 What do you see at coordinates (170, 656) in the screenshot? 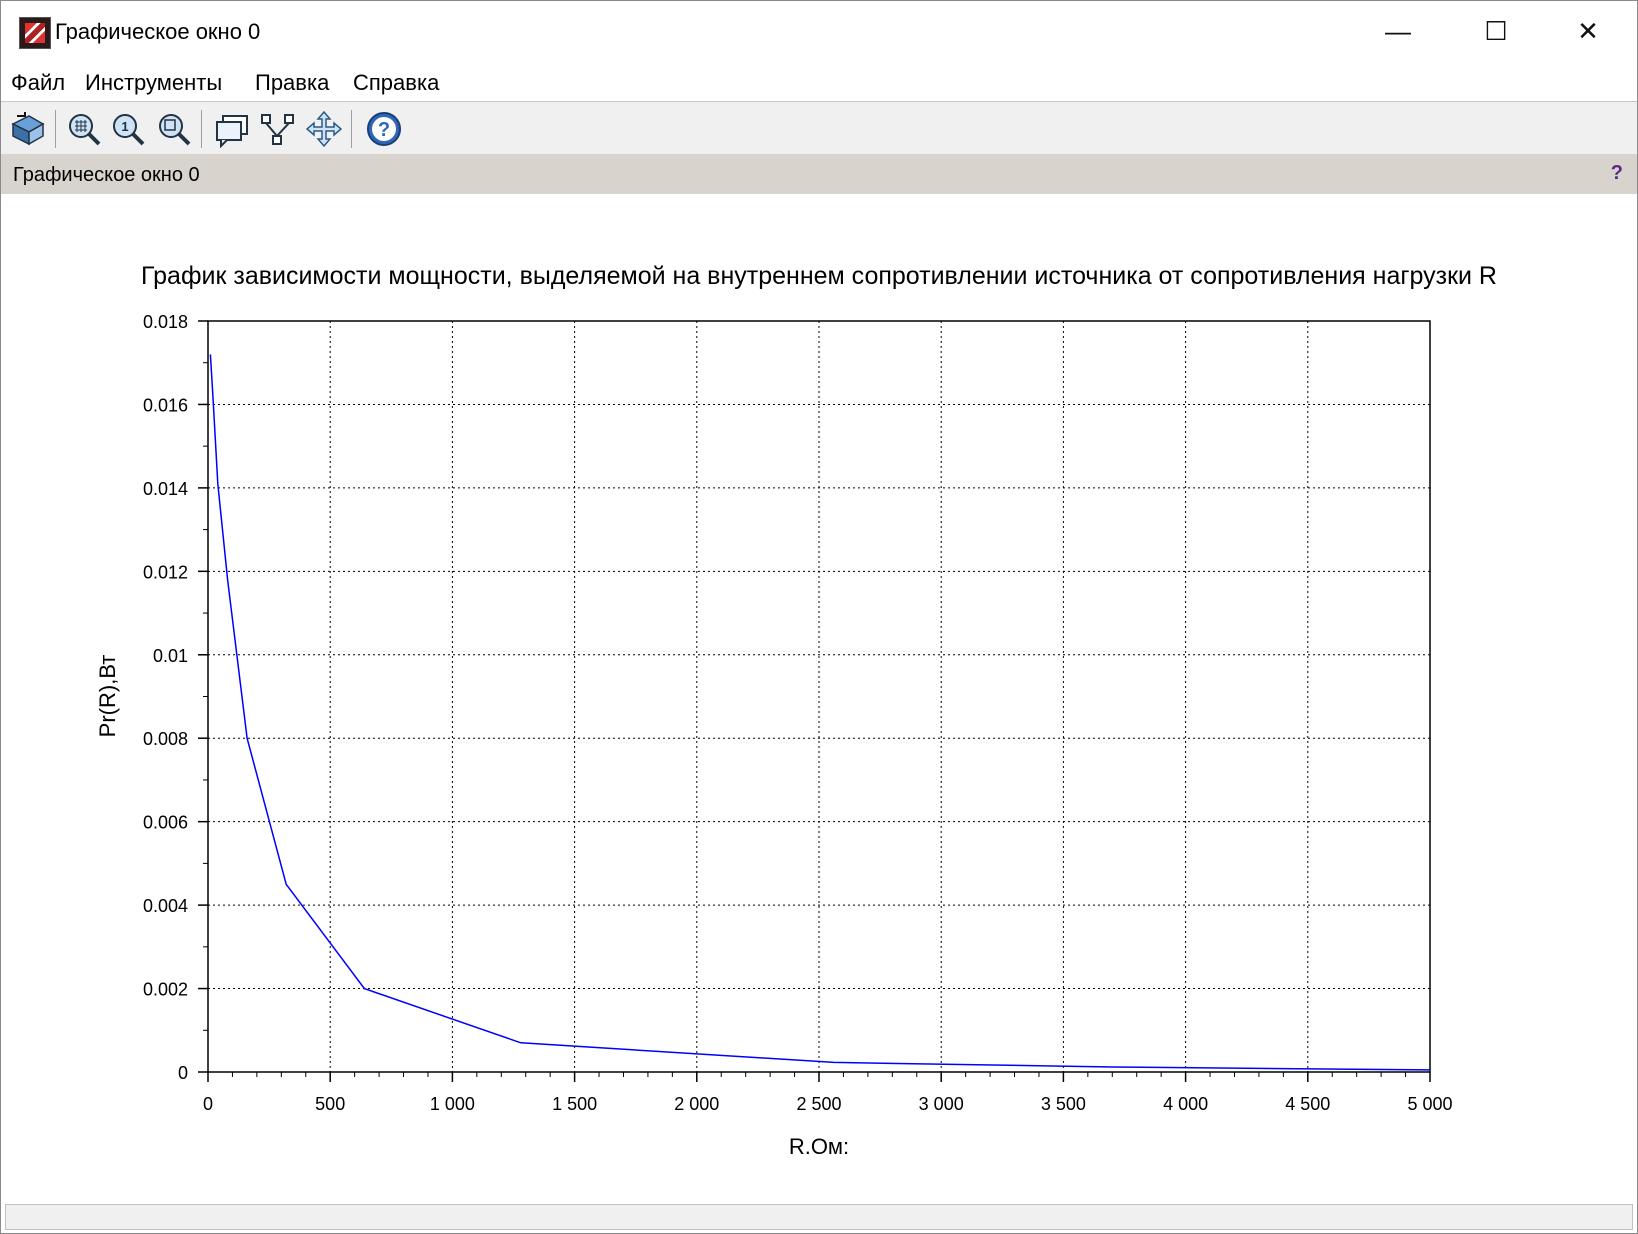
I see `y-tick-label: 0.01` at bounding box center [170, 656].